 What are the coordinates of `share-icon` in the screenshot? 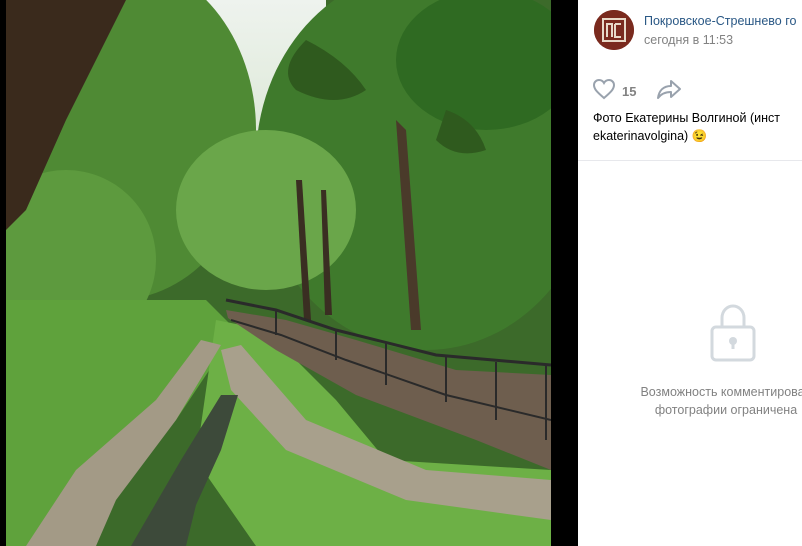 It's located at (669, 91).